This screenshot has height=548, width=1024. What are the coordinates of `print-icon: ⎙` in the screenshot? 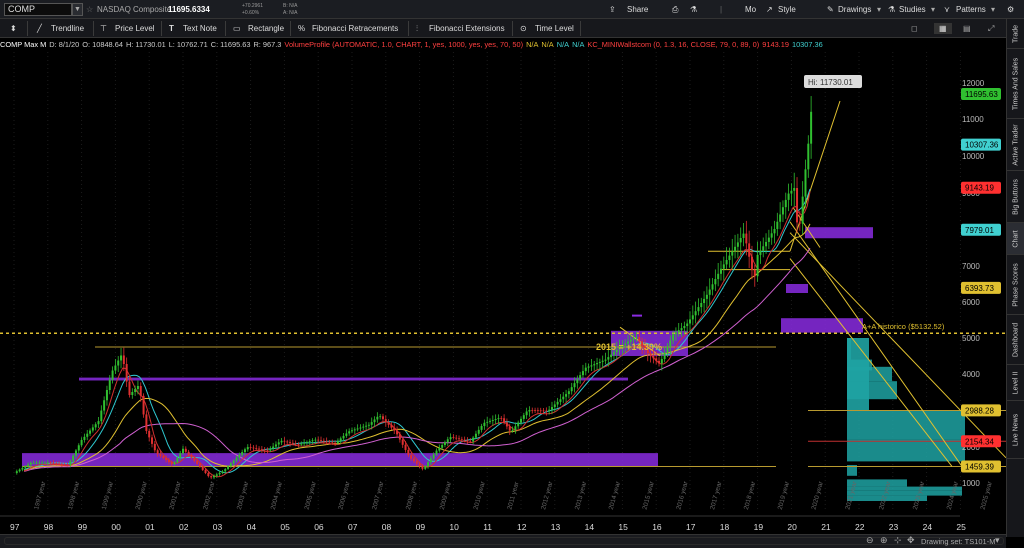 It's located at (675, 9).